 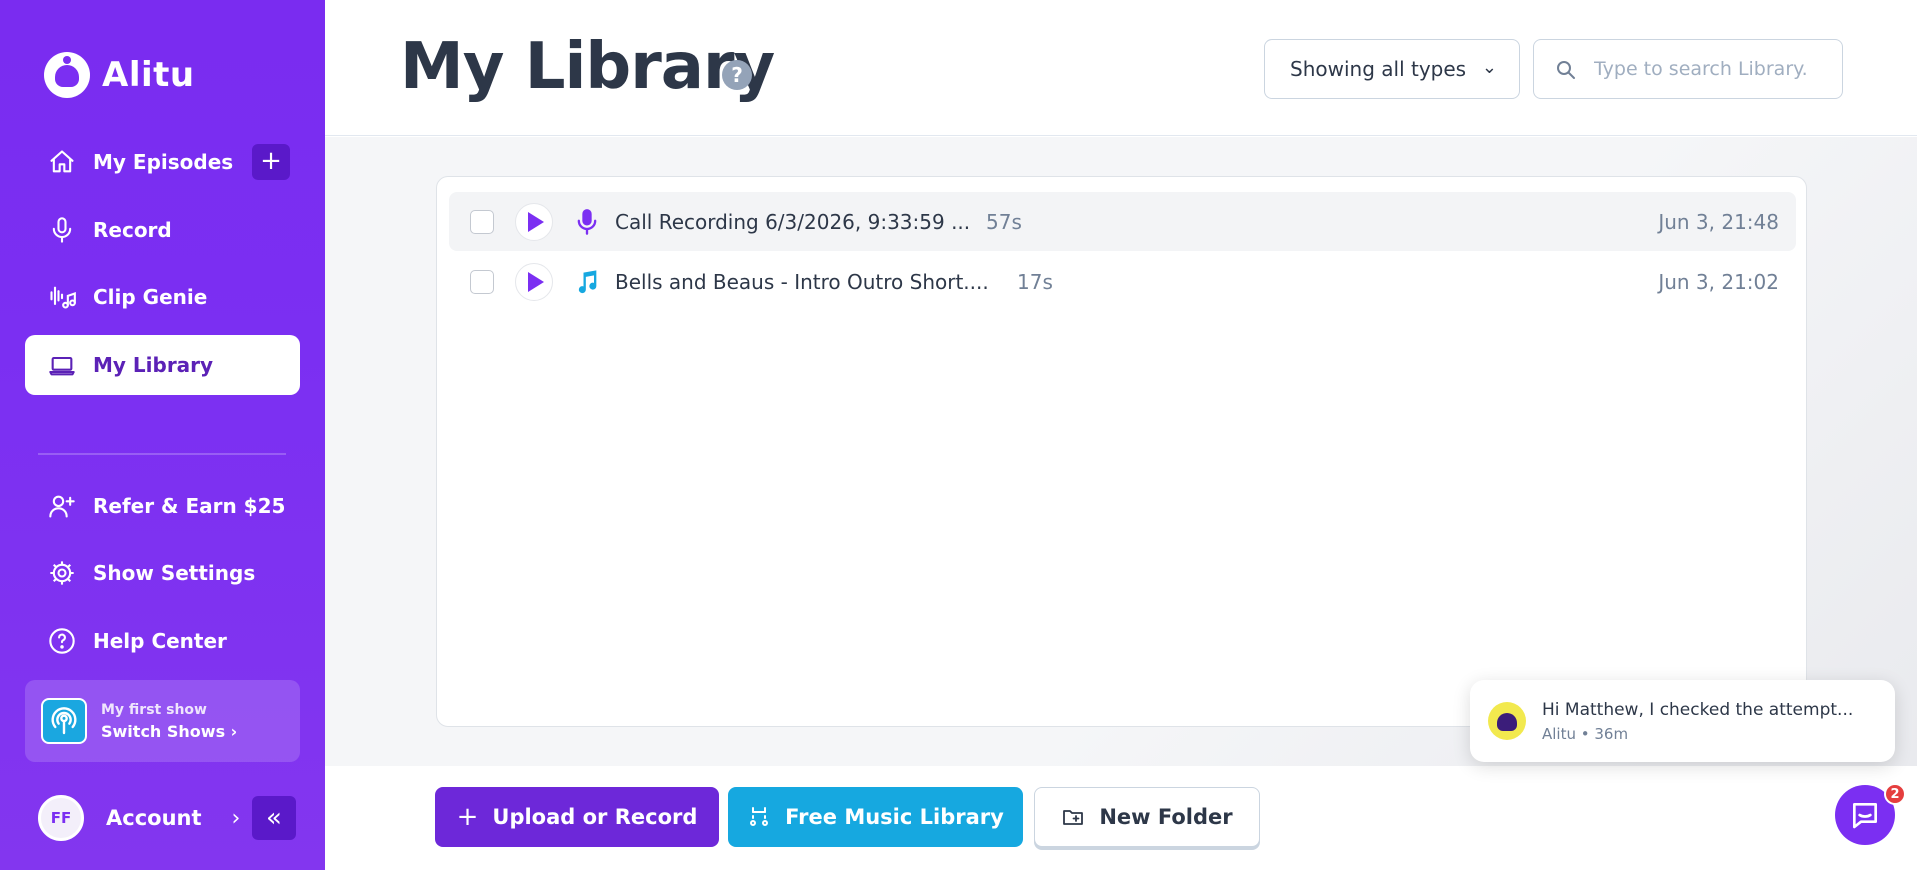 I want to click on folder-label: New Folder, so click(x=1166, y=817).